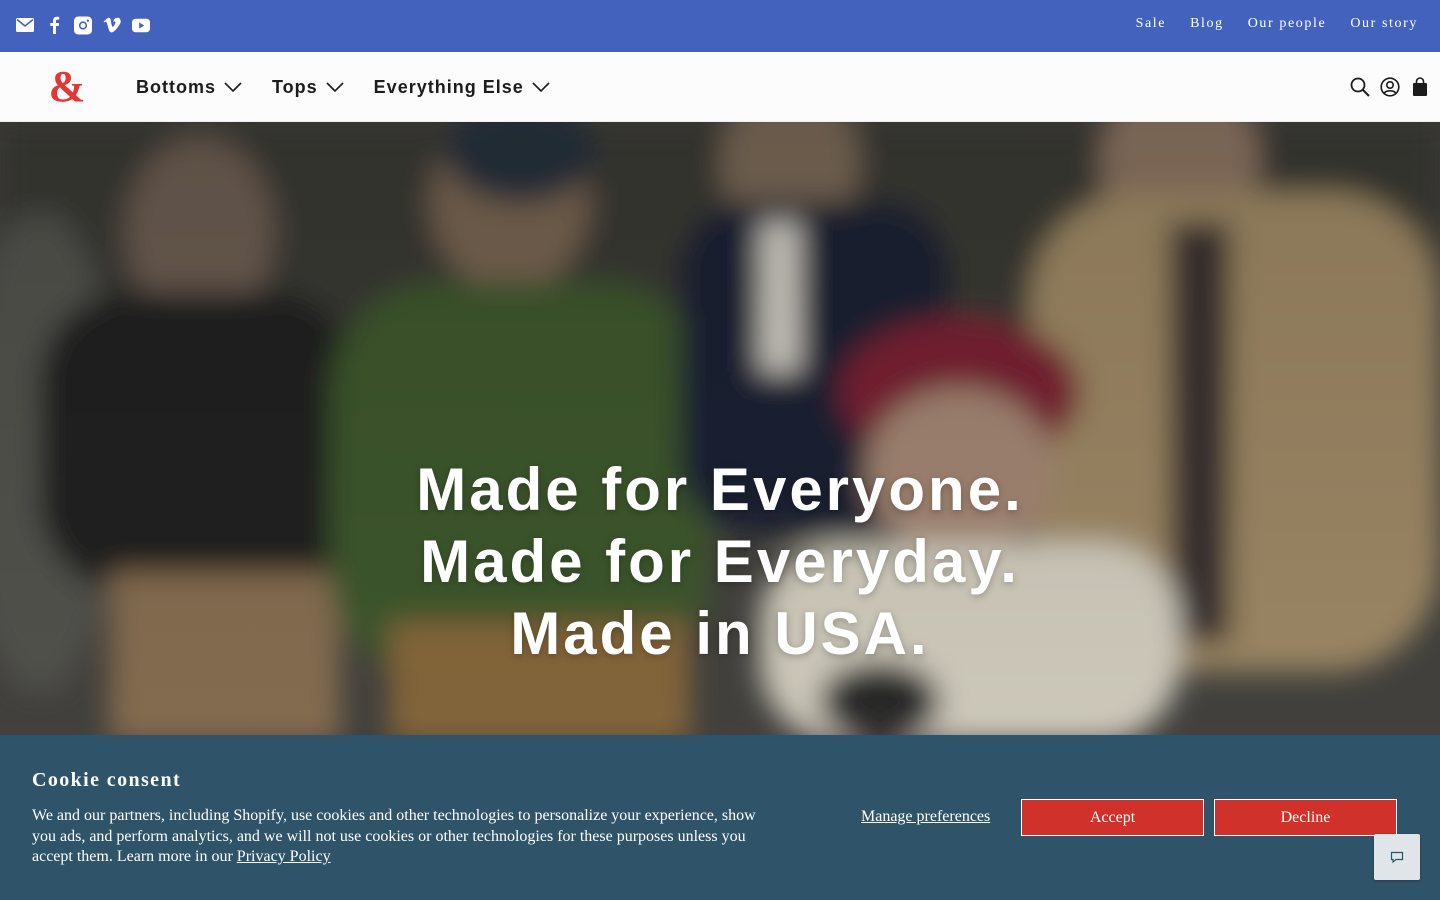 This screenshot has height=900, width=1440. Describe the element at coordinates (1112, 817) in the screenshot. I see `accept-button: Accept` at that location.